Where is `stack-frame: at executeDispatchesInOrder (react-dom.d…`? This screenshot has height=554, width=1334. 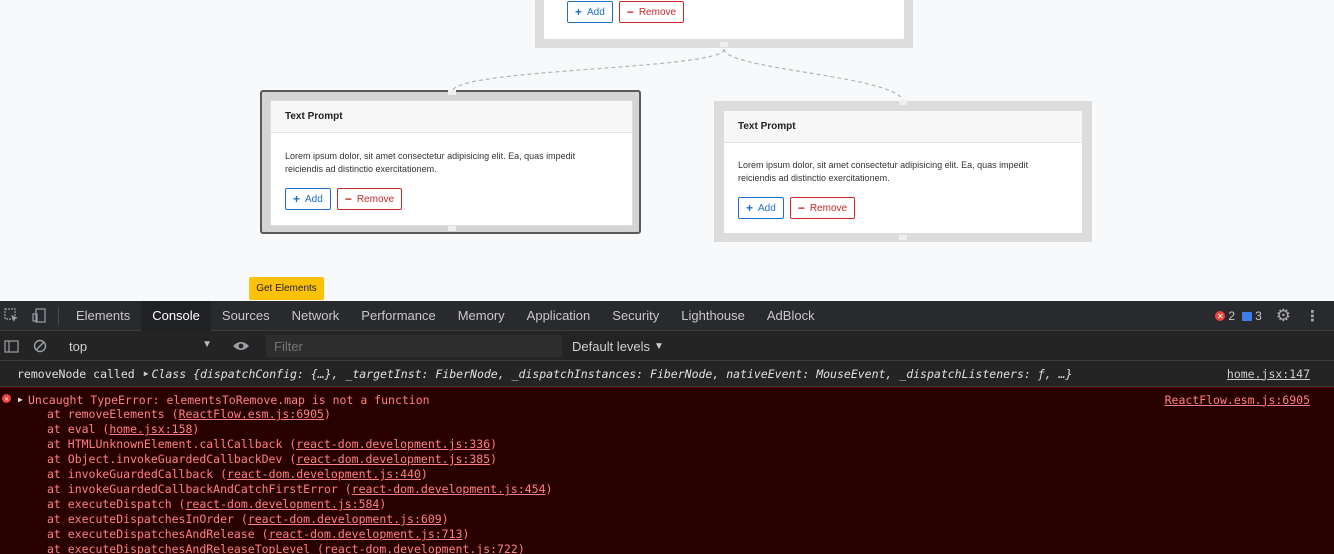 stack-frame: at executeDispatchesInOrder (react-dom.d… is located at coordinates (248, 519).